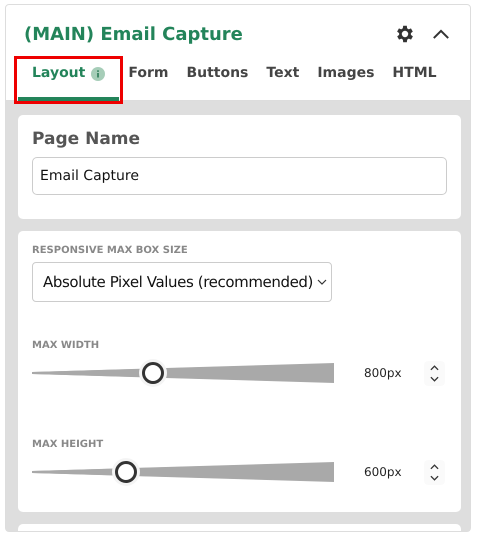 Image resolution: width=477 pixels, height=533 pixels. I want to click on info-icon, so click(98, 74).